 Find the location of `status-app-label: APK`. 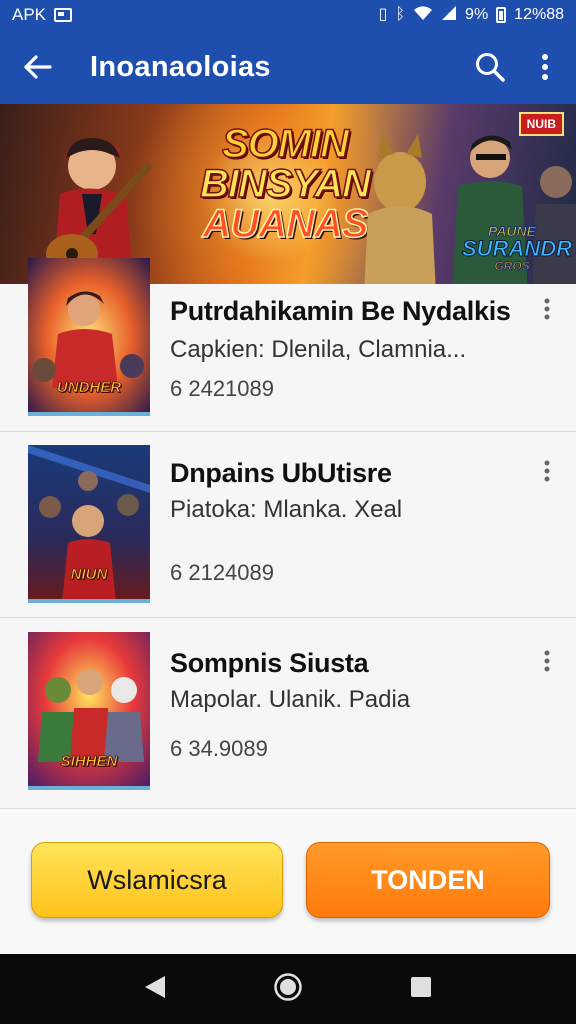

status-app-label: APK is located at coordinates (29, 14).